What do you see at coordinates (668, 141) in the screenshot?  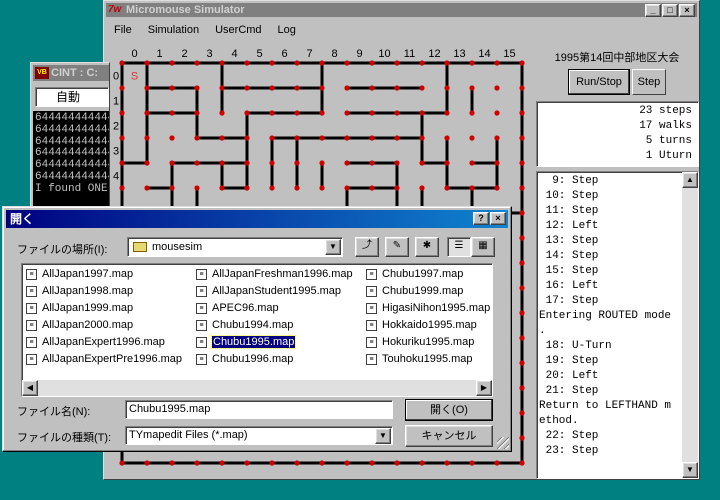 I see `stat-turns: 5 turns` at bounding box center [668, 141].